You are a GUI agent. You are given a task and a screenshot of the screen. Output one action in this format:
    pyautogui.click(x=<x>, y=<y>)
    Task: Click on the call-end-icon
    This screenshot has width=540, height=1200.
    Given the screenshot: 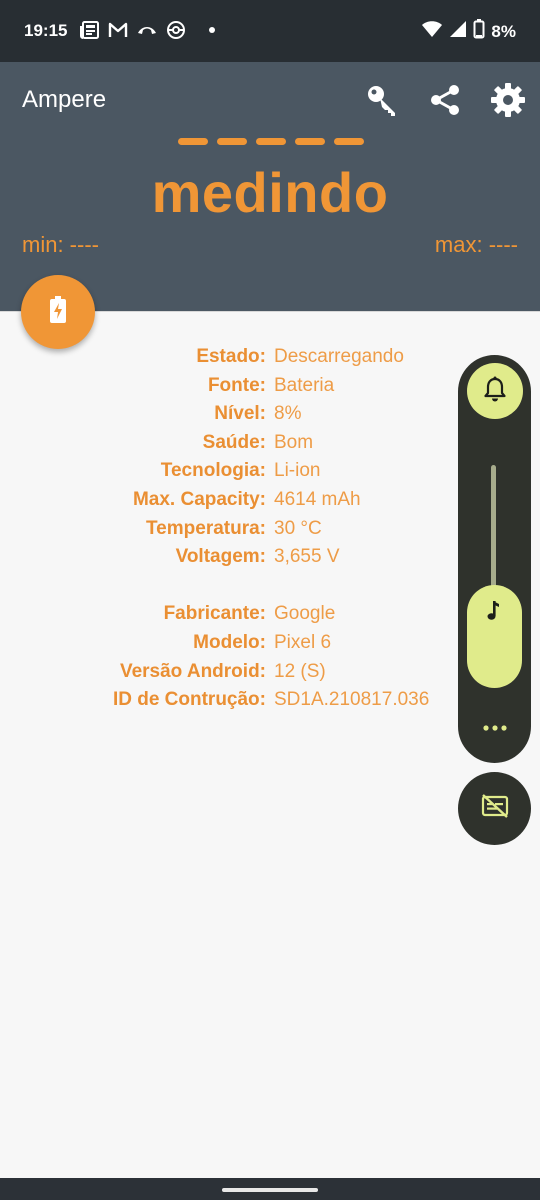 What is the action you would take?
    pyautogui.click(x=147, y=30)
    